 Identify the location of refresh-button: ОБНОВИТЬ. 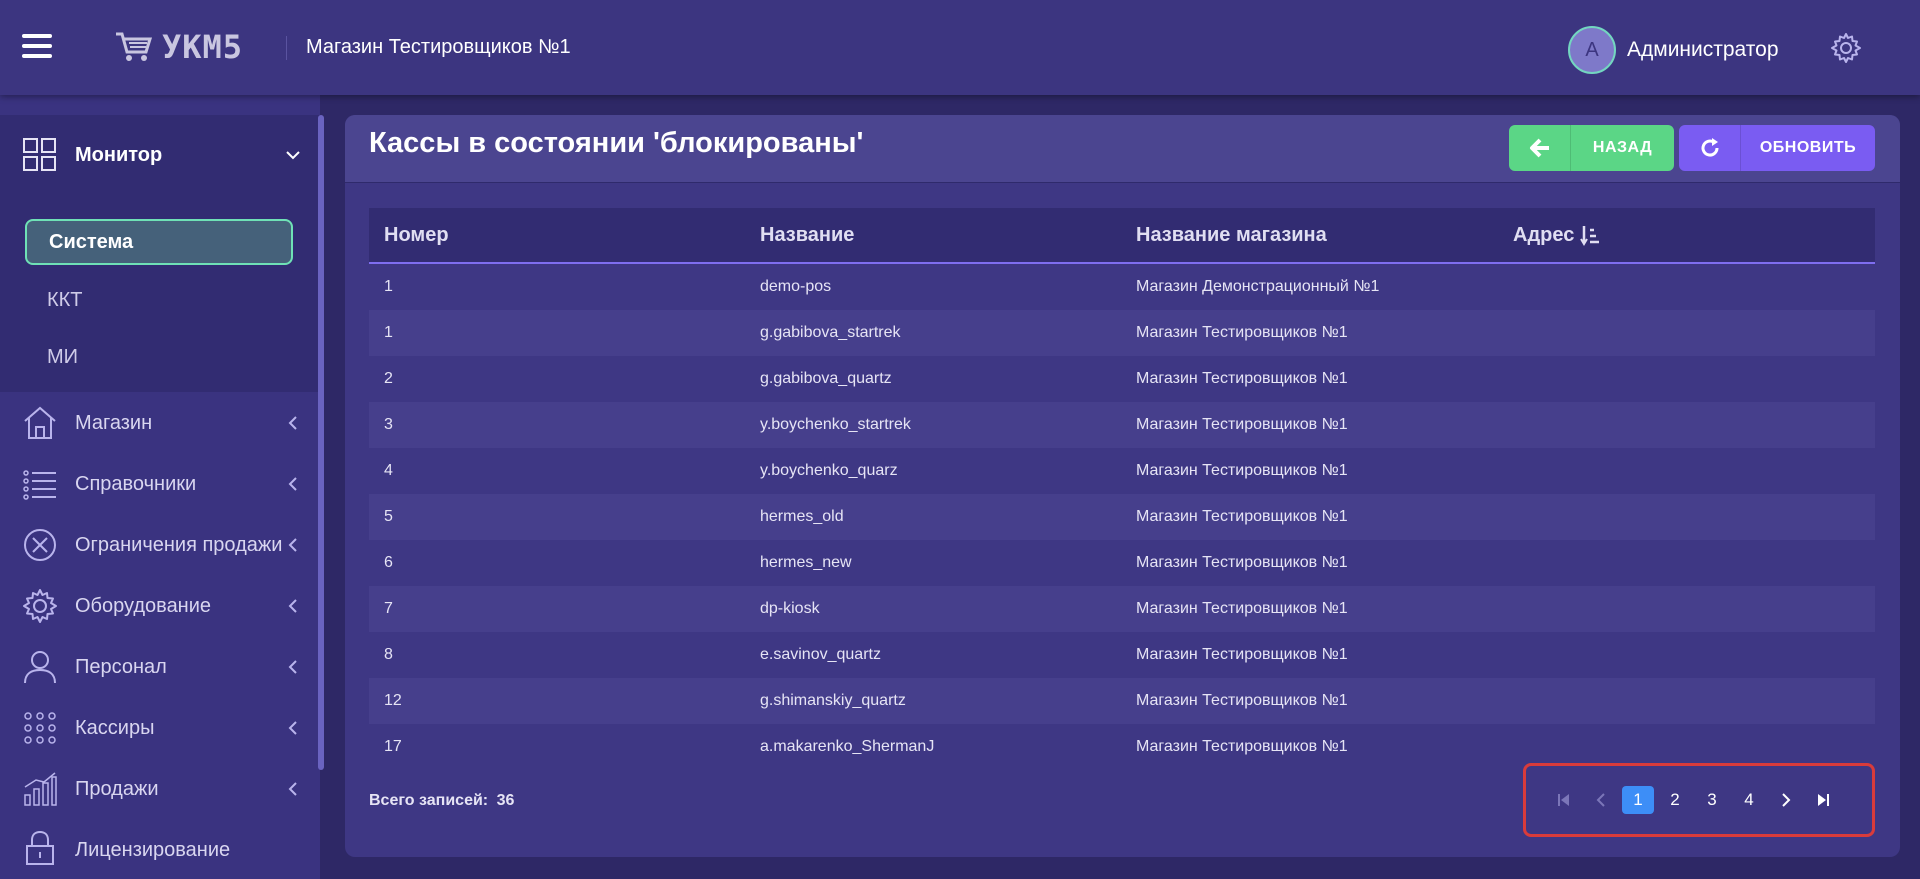
(1777, 148).